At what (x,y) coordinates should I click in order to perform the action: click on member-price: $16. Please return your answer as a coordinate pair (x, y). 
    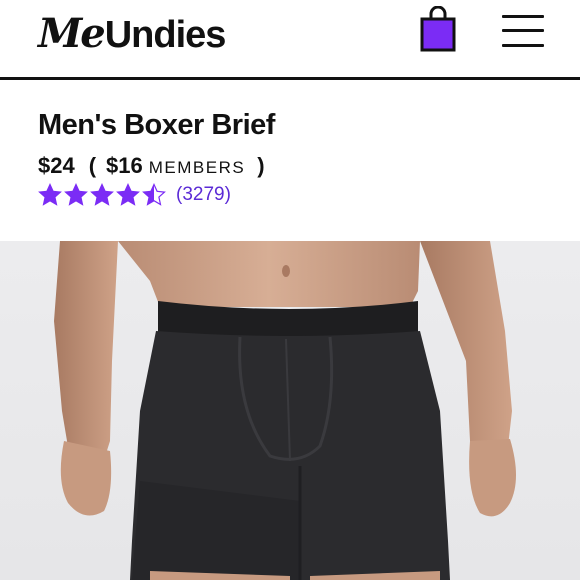
    Looking at the image, I should click on (124, 165).